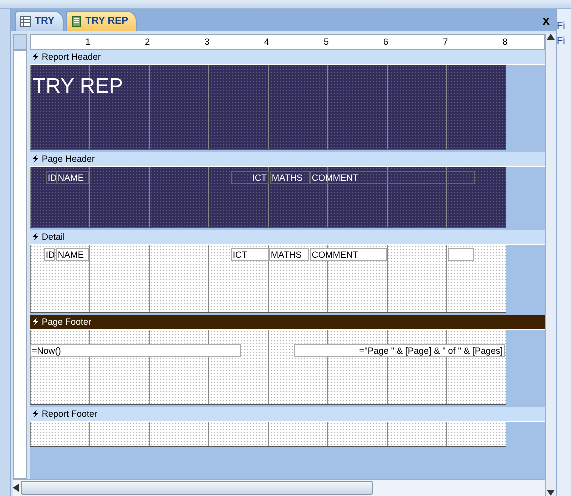  What do you see at coordinates (287, 414) in the screenshot?
I see `section-bar: Report Footer` at bounding box center [287, 414].